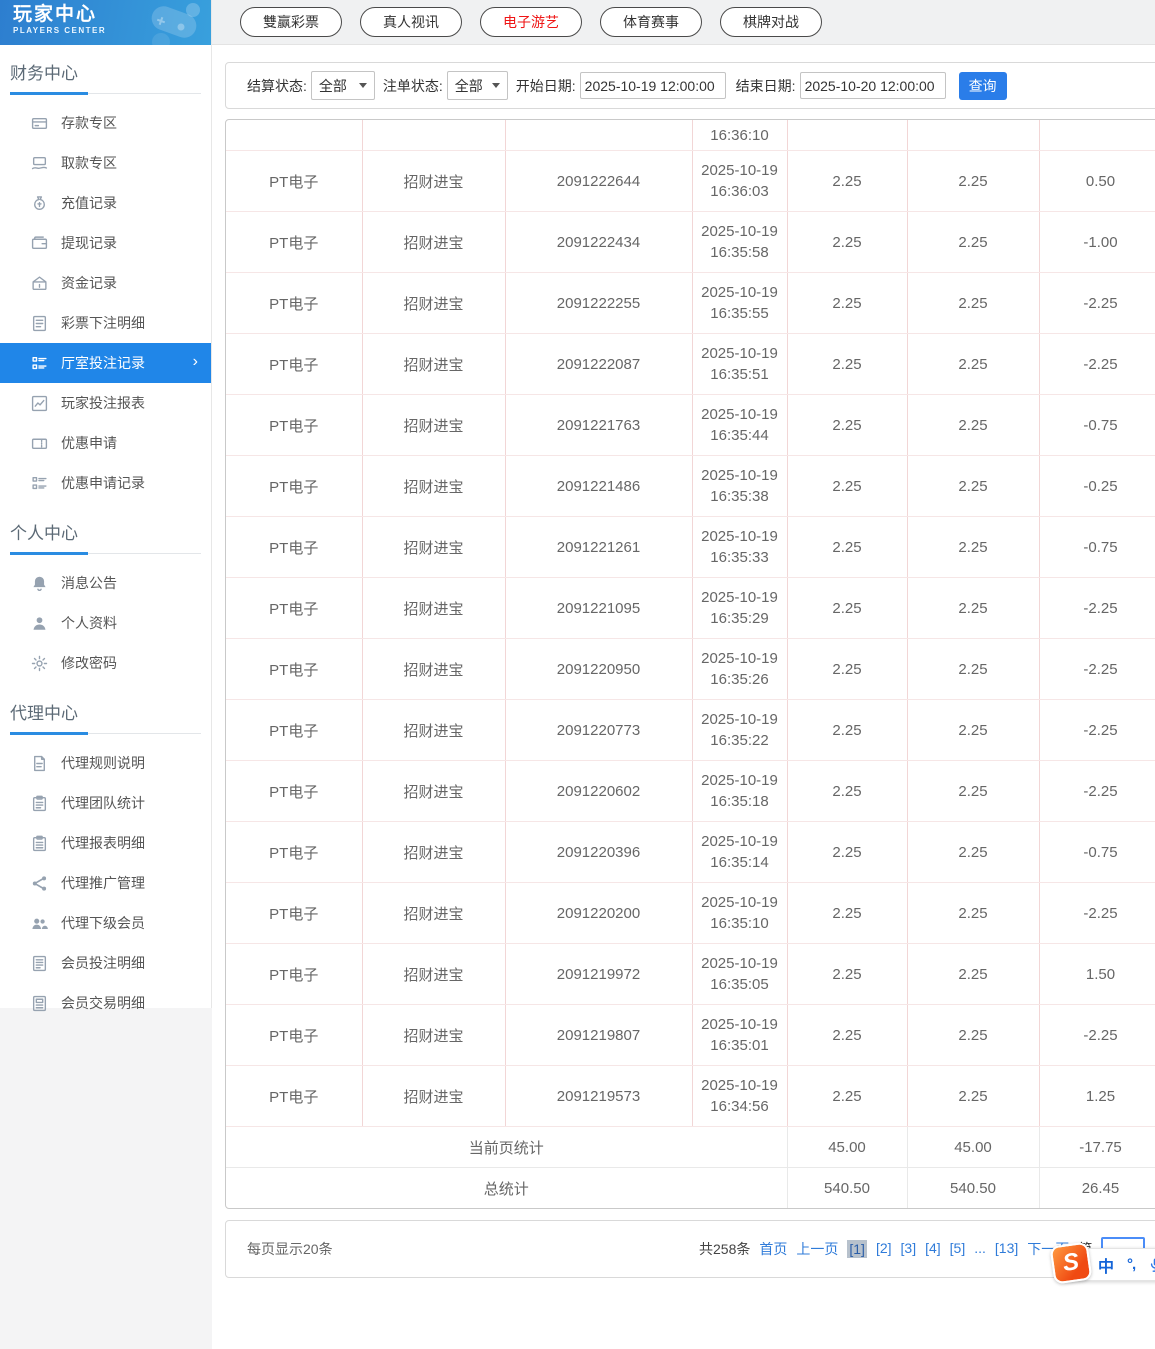 Image resolution: width=1155 pixels, height=1349 pixels. Describe the element at coordinates (412, 85) in the screenshot. I see `order-status-label: 注单状态:` at that location.